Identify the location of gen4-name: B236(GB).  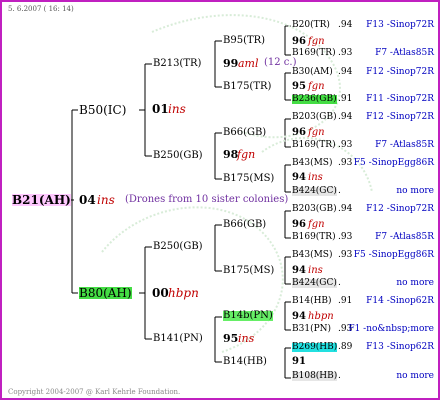
(314, 99).